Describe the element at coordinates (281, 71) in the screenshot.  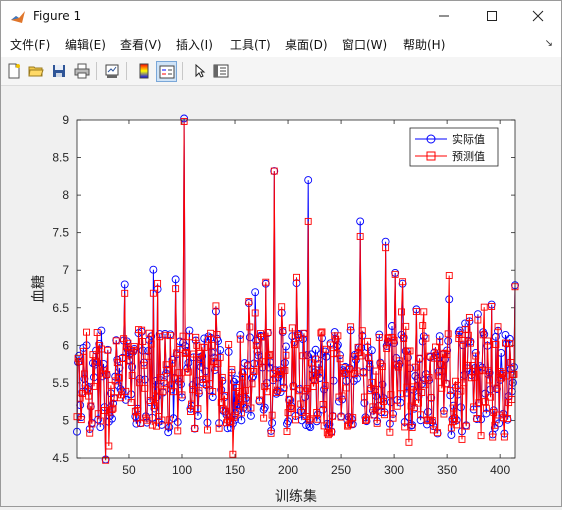
I see `figure-toolbar` at that location.